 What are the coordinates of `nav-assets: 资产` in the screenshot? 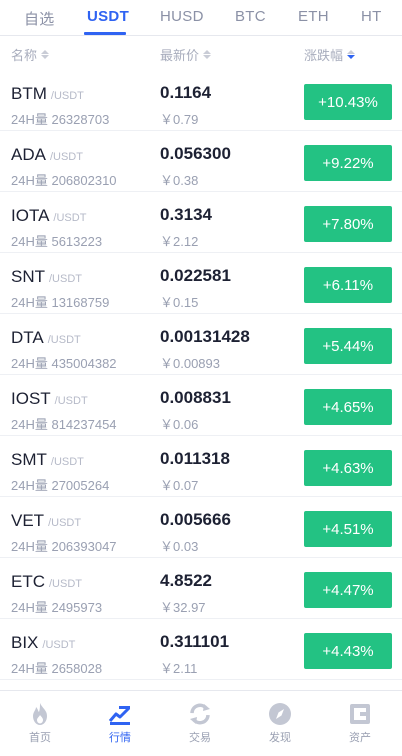 It's located at (360, 723).